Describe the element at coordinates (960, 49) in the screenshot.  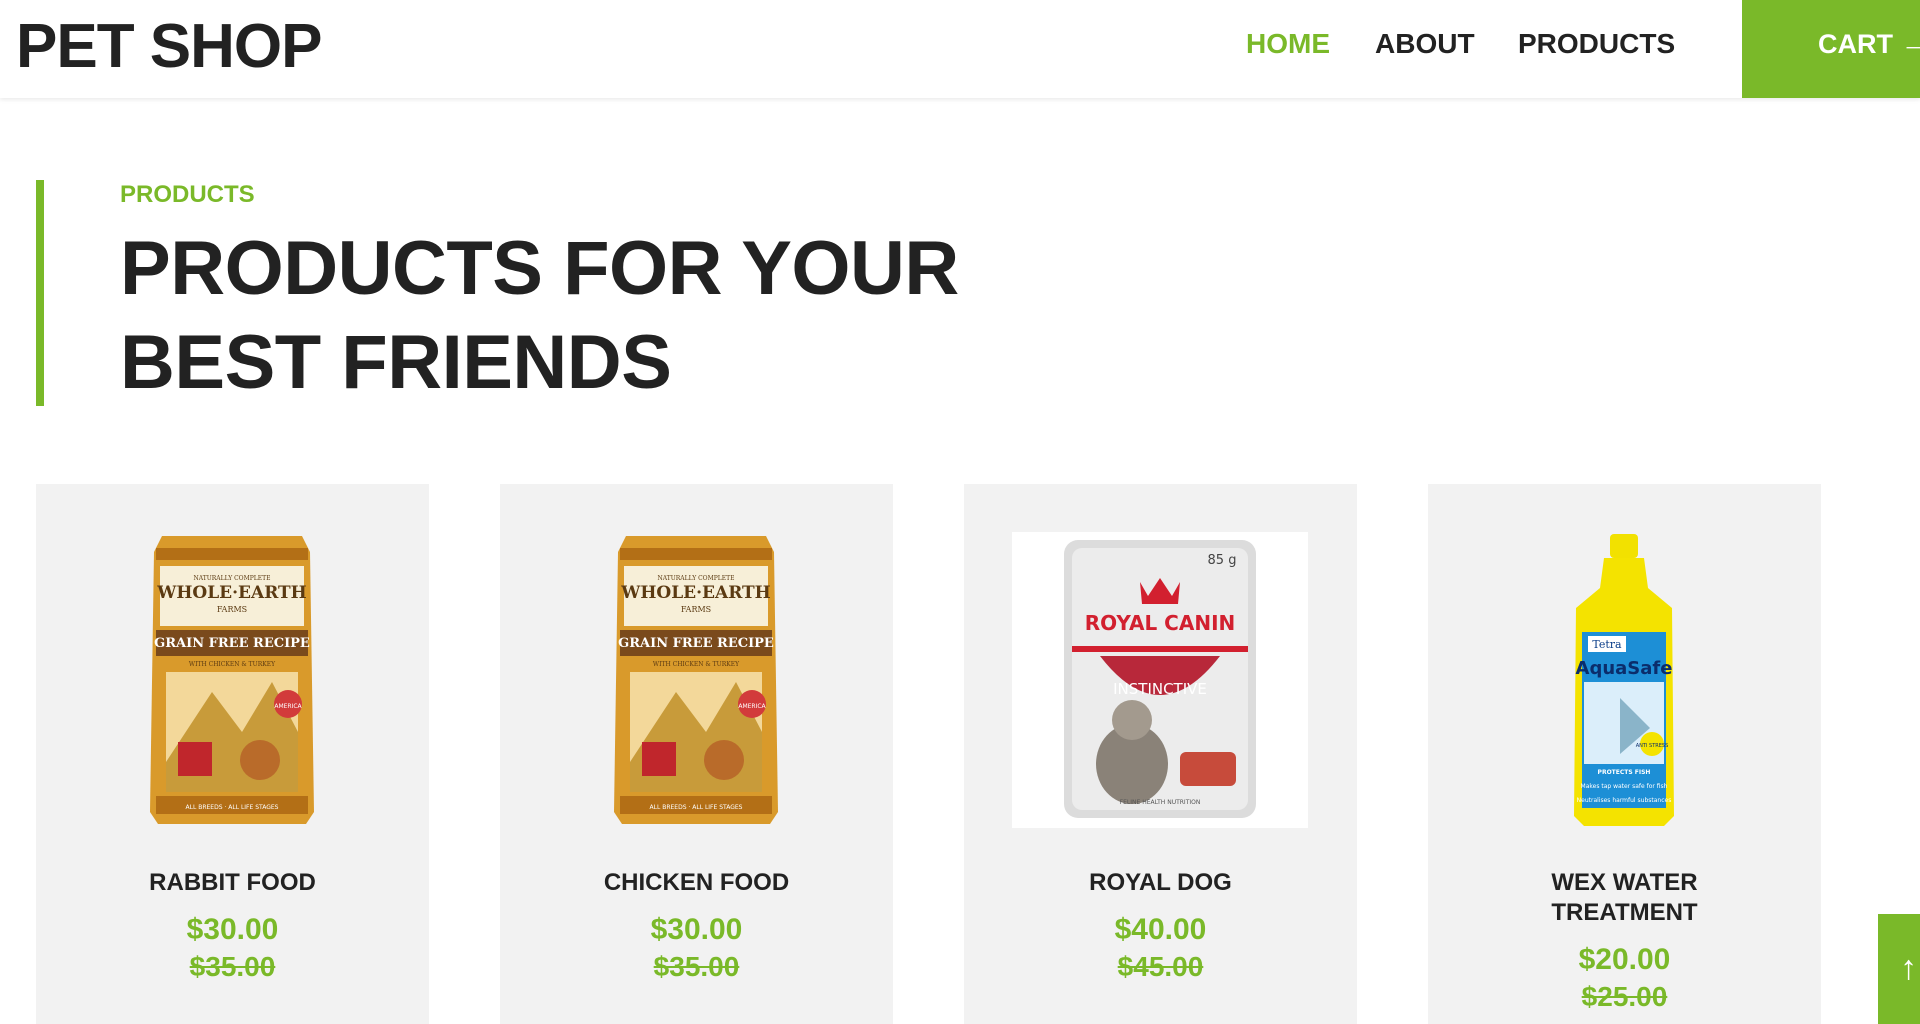
I see `site-header: PET SHOP HOME ABOUT PRODUCTS CART →` at that location.